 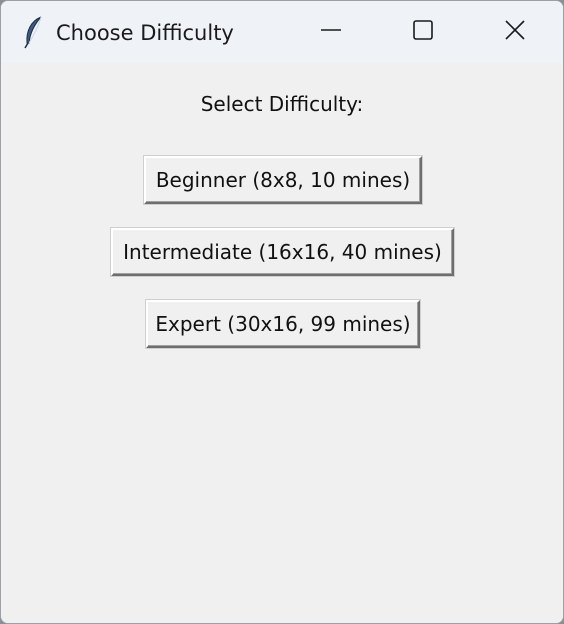 I want to click on window-title: Choose Difficulty, so click(x=145, y=33).